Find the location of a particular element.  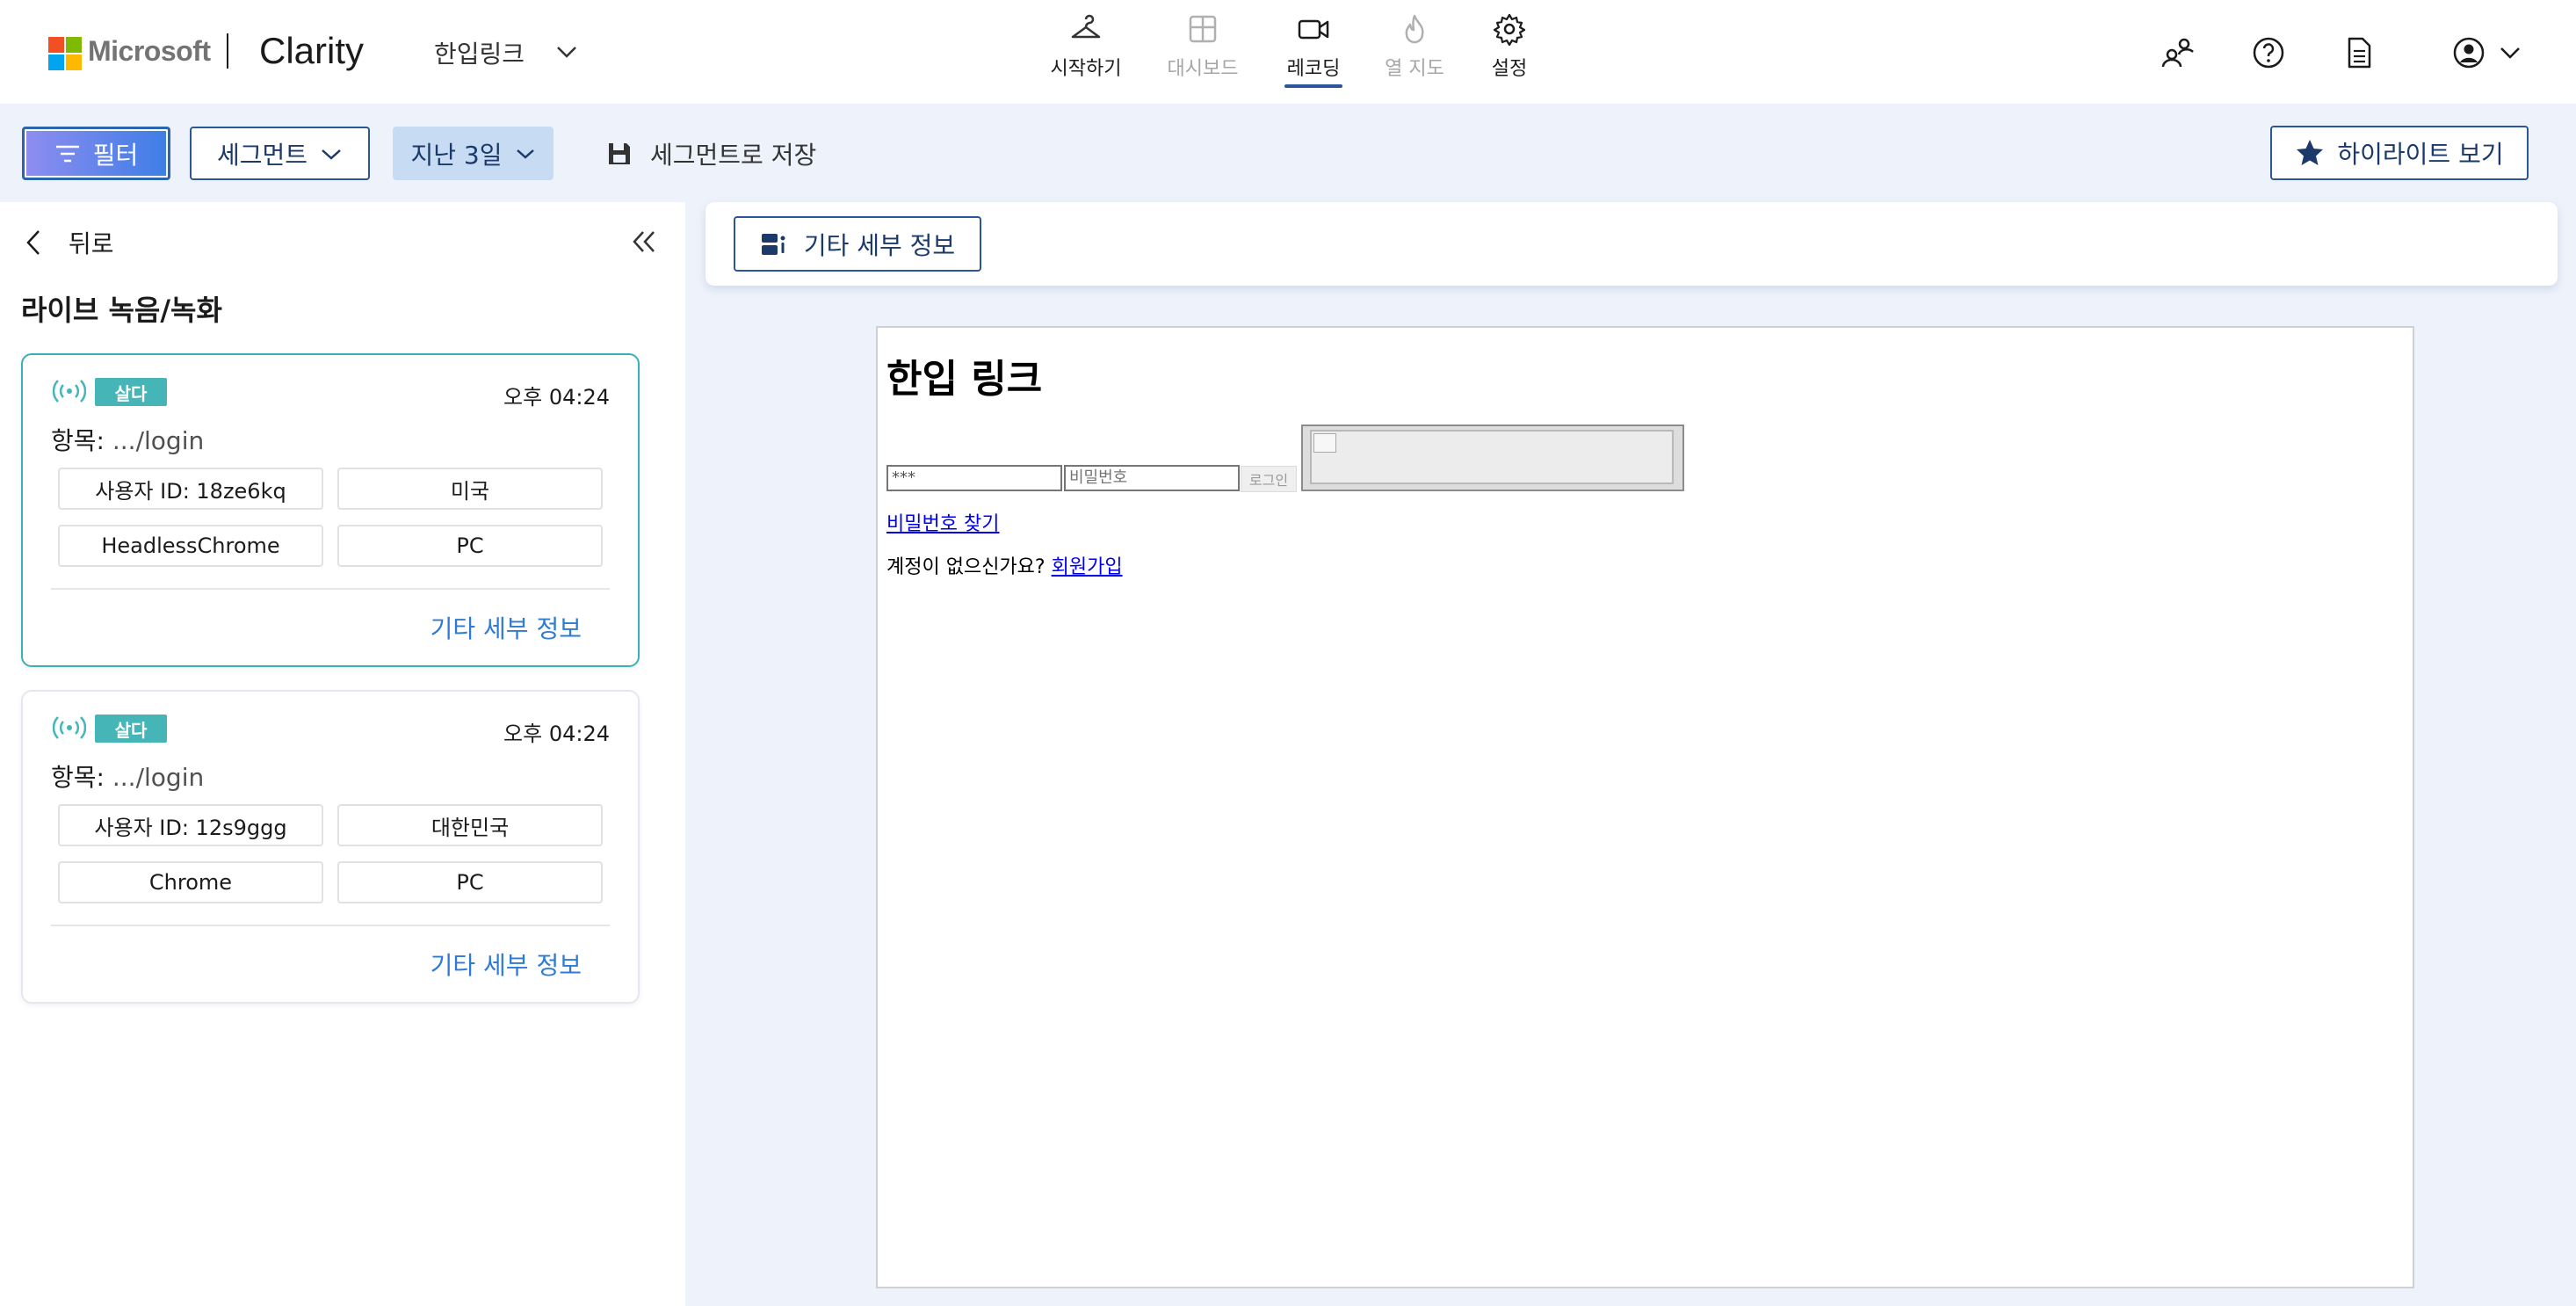

active-nav-indicator is located at coordinates (1313, 86).